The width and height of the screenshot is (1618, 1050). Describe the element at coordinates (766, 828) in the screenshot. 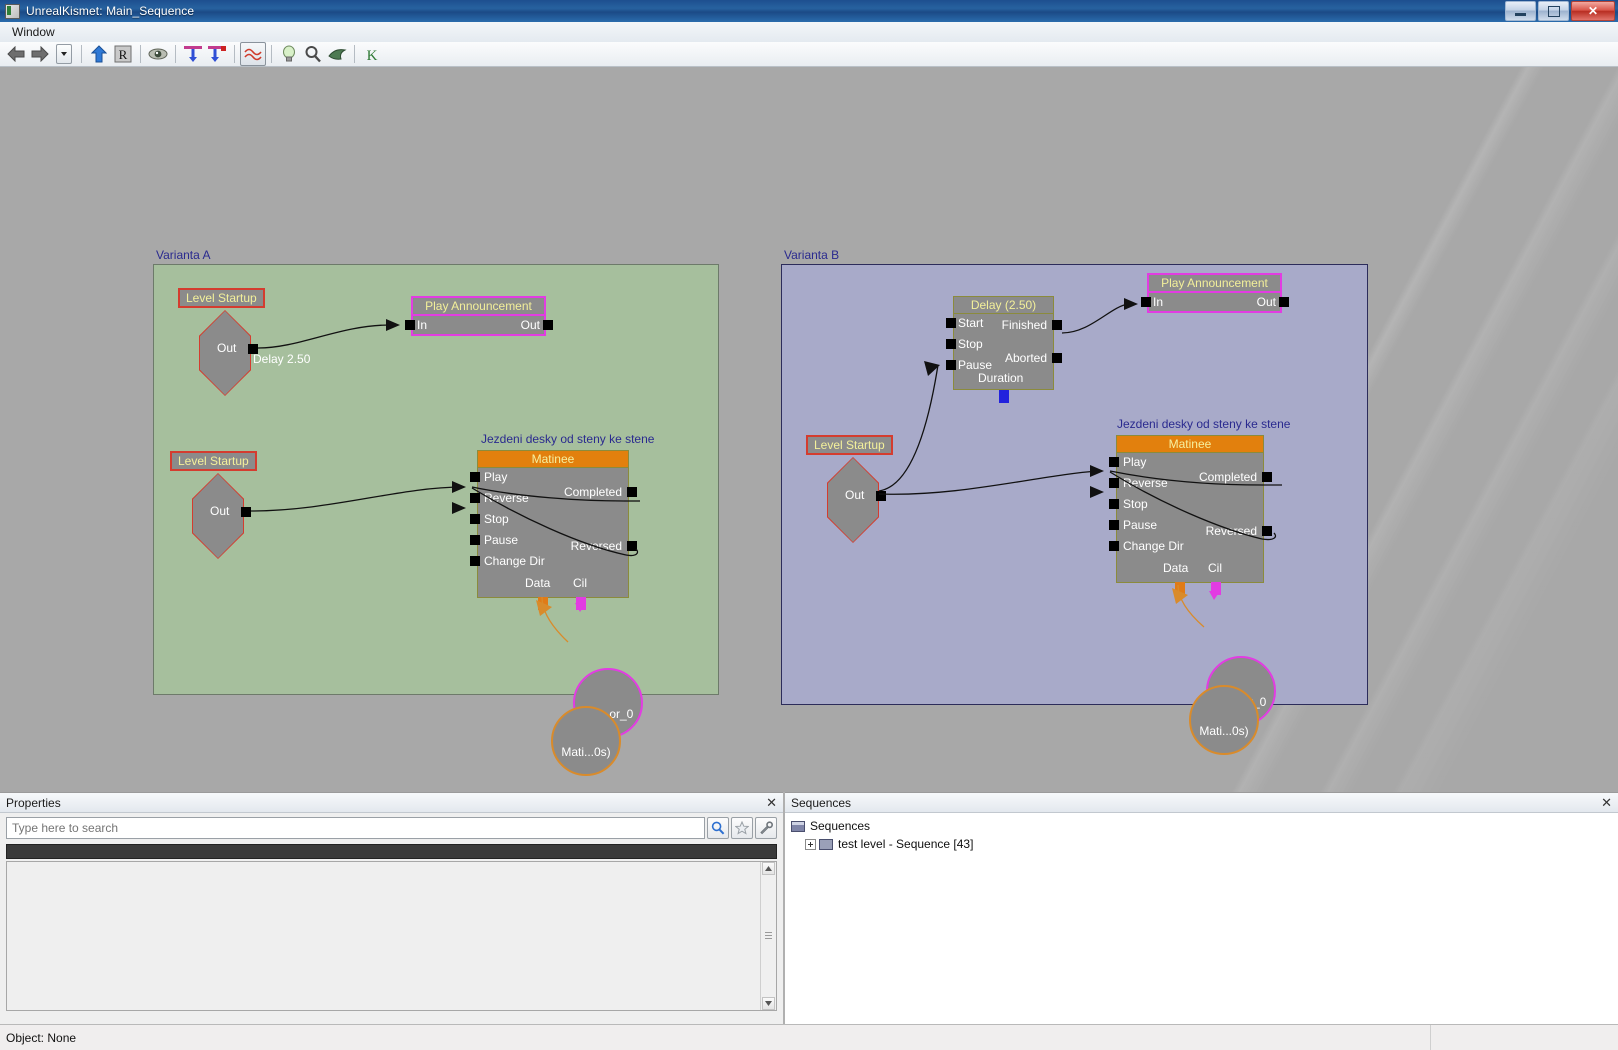

I see `settings-button` at that location.